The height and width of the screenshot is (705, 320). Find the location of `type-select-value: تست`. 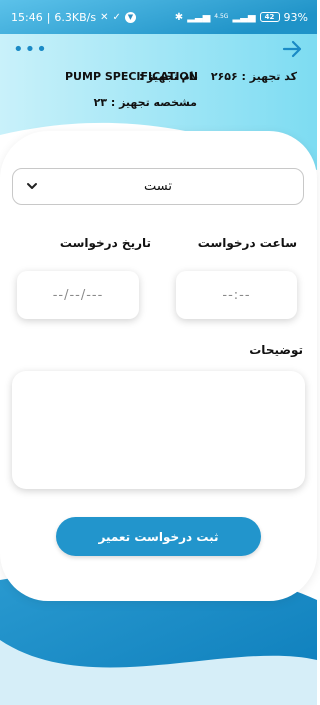

type-select-value: تست is located at coordinates (158, 186).